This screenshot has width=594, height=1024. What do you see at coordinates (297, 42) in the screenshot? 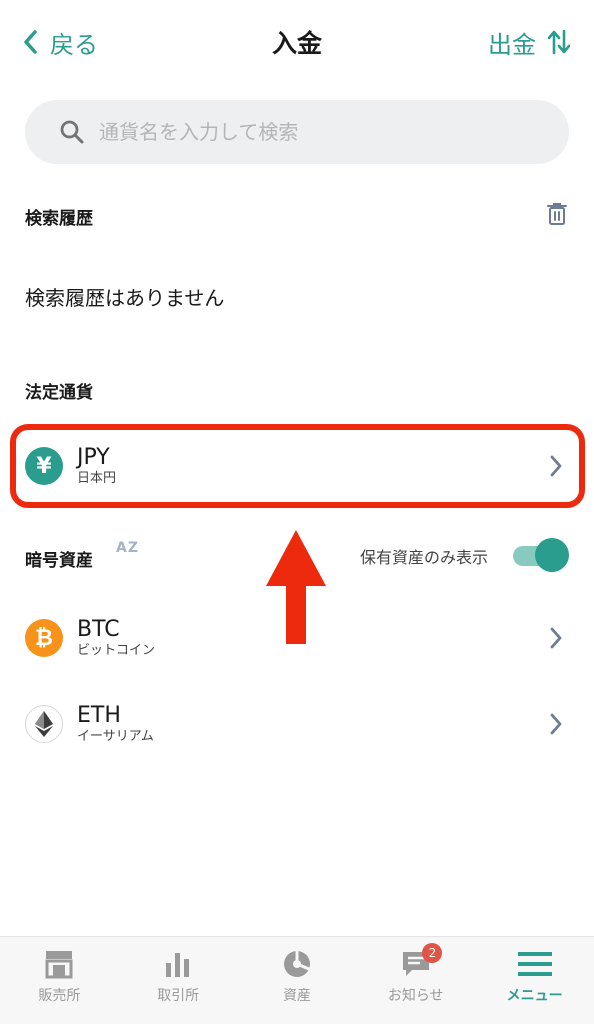
I see `header: 戻る 入金 出金` at bounding box center [297, 42].